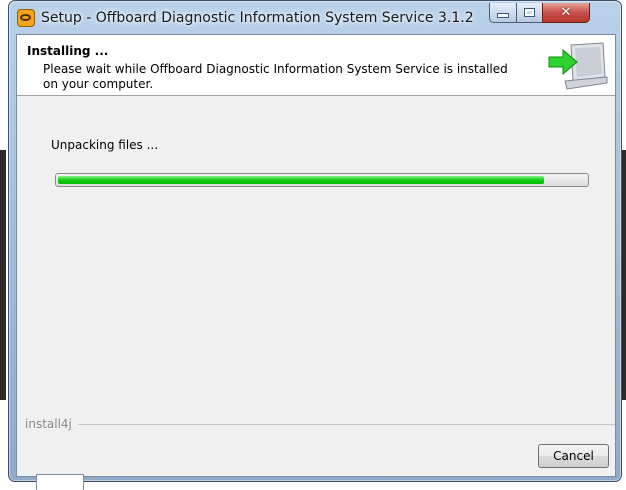  I want to click on maximize-icon, so click(529, 12).